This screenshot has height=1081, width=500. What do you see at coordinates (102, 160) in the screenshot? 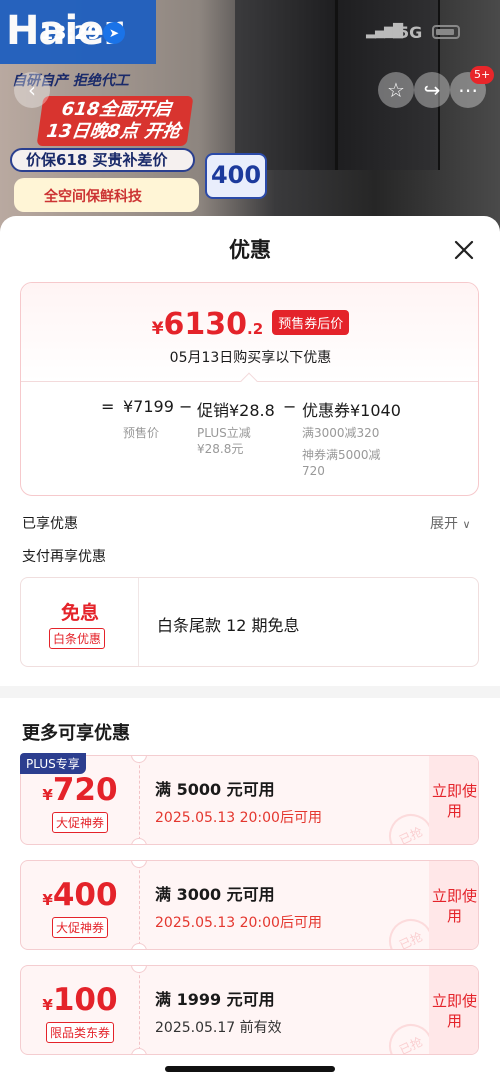
I see `price-protect-banner: 价保618 买贵补差价` at bounding box center [102, 160].